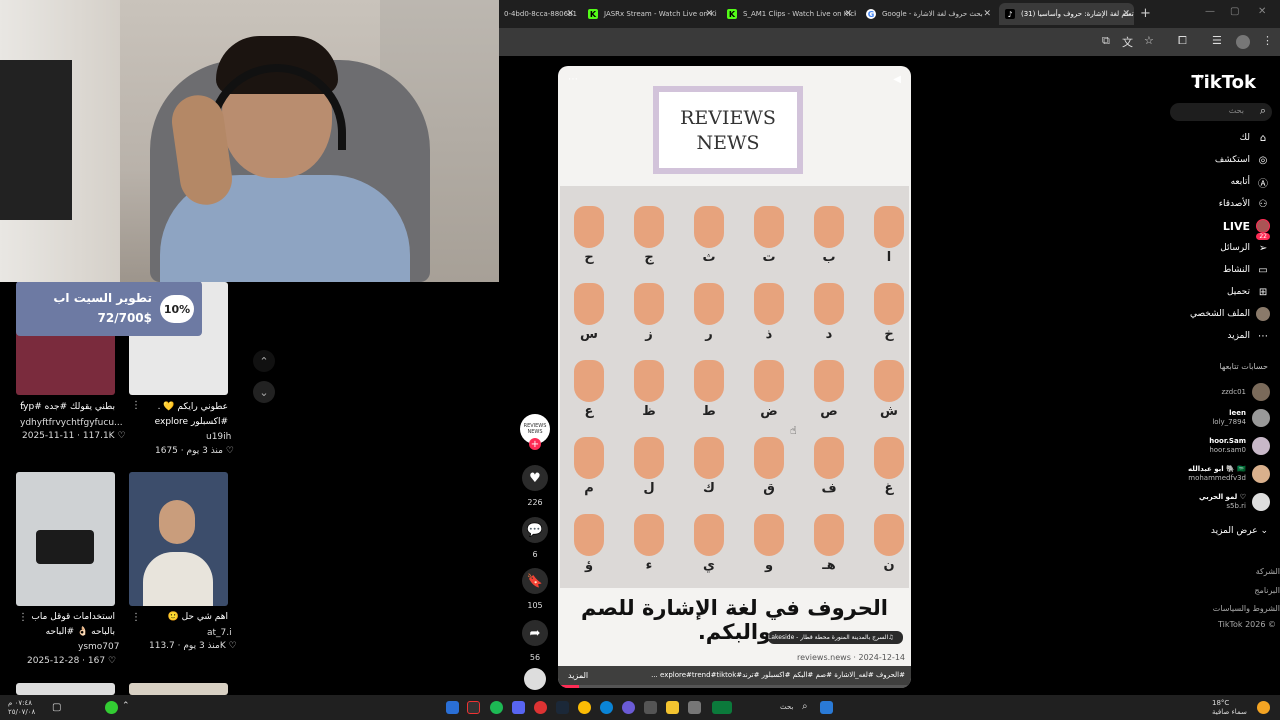 This screenshot has height=720, width=1280. Describe the element at coordinates (535, 581) in the screenshot. I see `save-button: 🔖` at that location.